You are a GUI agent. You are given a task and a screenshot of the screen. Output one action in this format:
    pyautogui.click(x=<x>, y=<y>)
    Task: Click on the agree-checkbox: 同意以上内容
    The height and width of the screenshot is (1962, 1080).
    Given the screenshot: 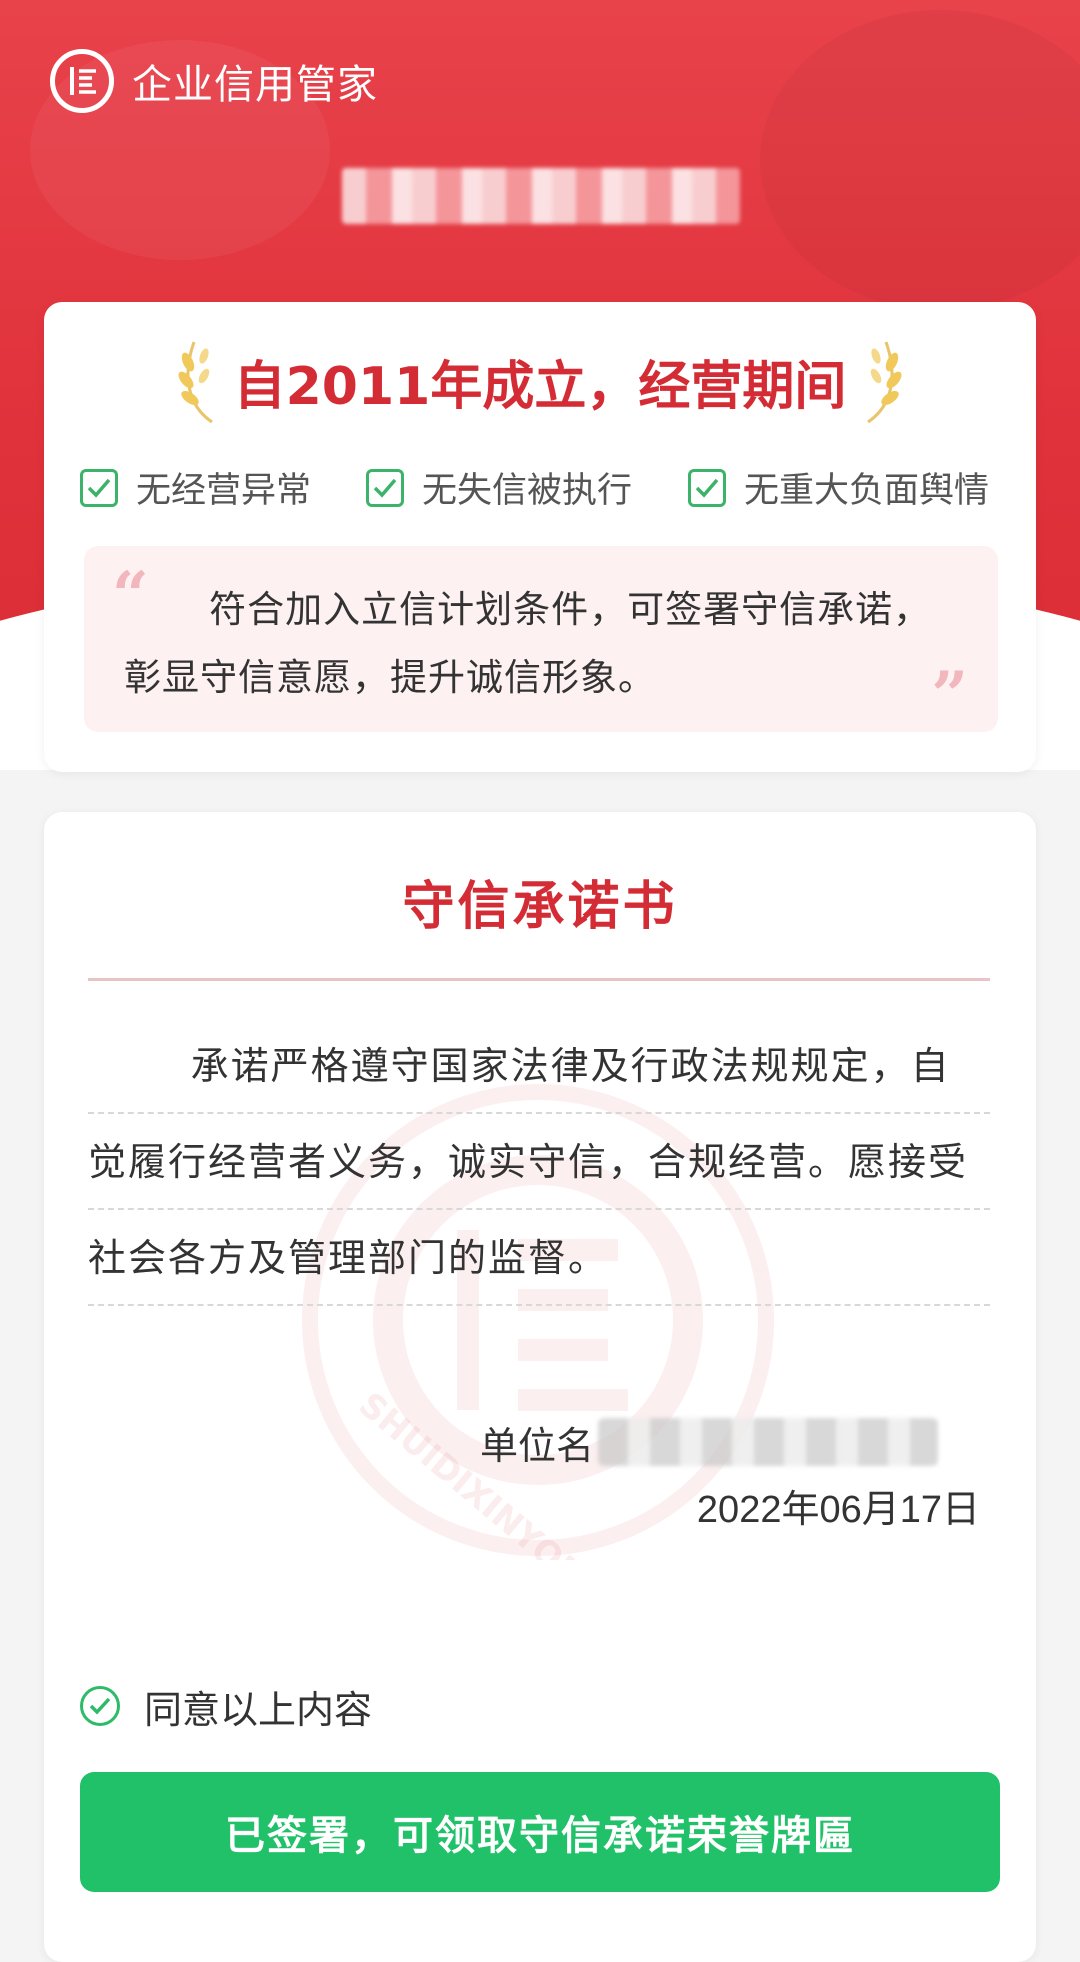 What is the action you would take?
    pyautogui.click(x=226, y=1706)
    